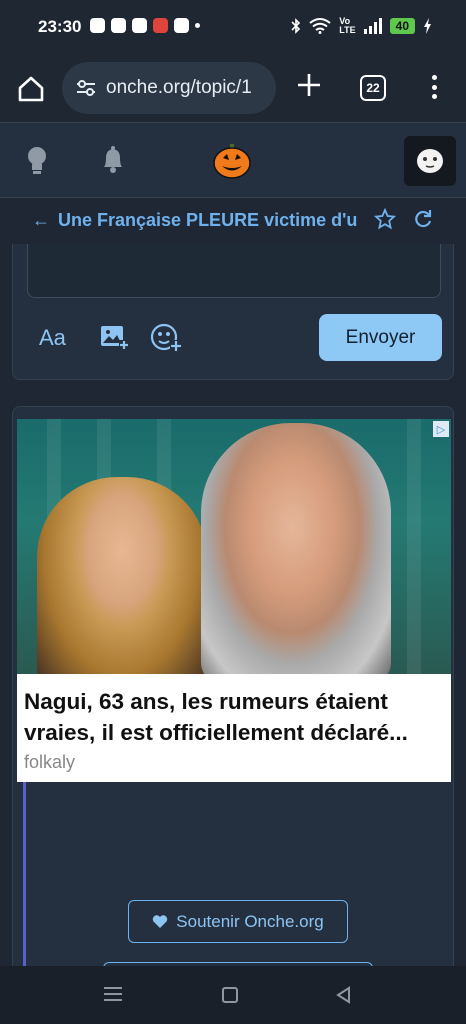  I want to click on site-logo-pumpkin-icon, so click(232, 161).